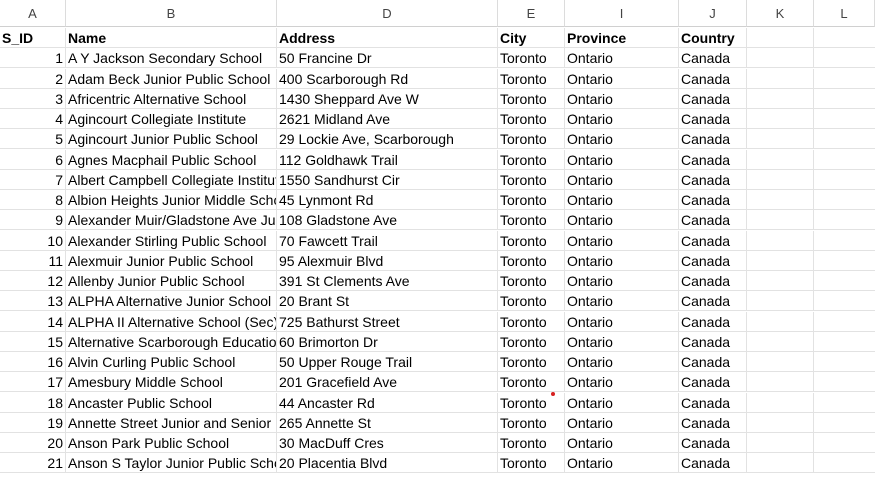  Describe the element at coordinates (780, 13) in the screenshot. I see `column-header-k: K` at that location.